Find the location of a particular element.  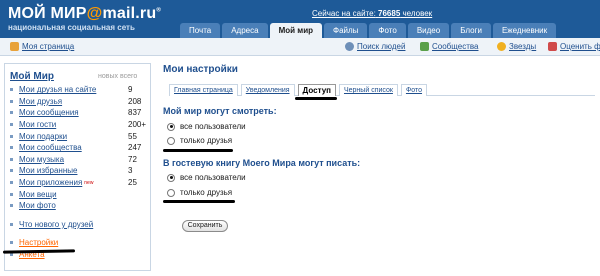

sidebar-title: Мой Мир is located at coordinates (32, 76).